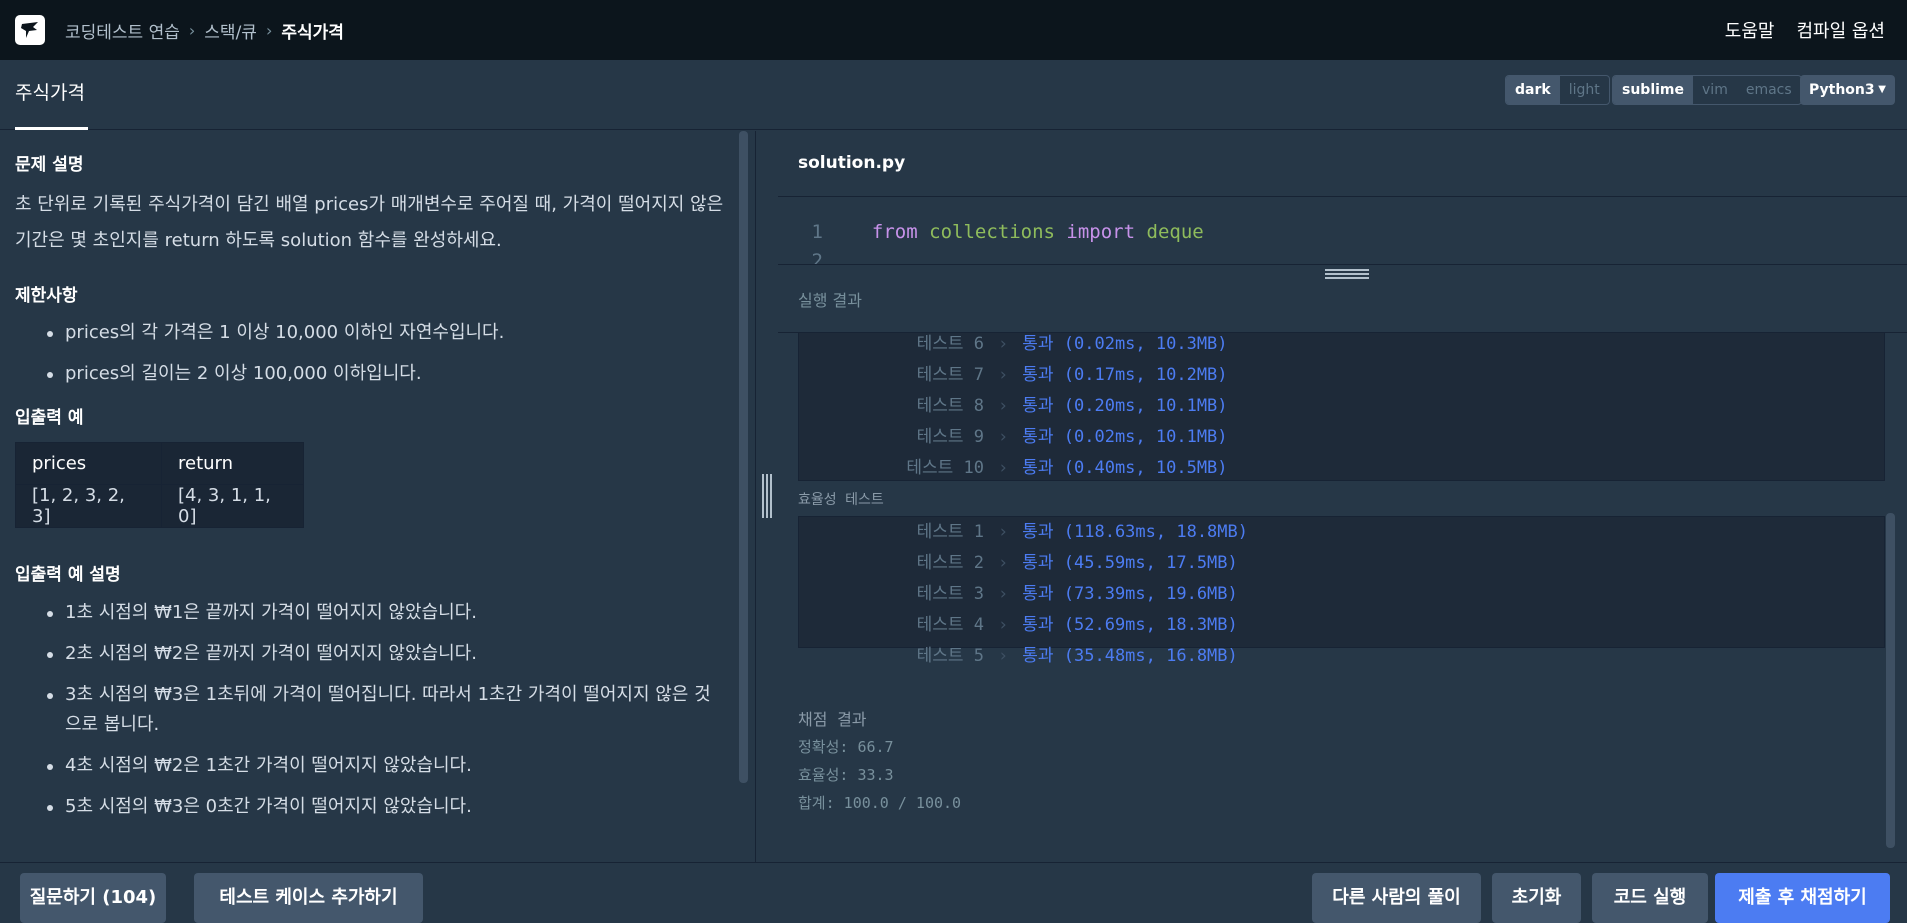 Image resolution: width=1907 pixels, height=923 pixels. What do you see at coordinates (1341, 468) in the screenshot?
I see `test-result-row: 테스트 10 › 통과 (0.40ms, 10.5MB)` at bounding box center [1341, 468].